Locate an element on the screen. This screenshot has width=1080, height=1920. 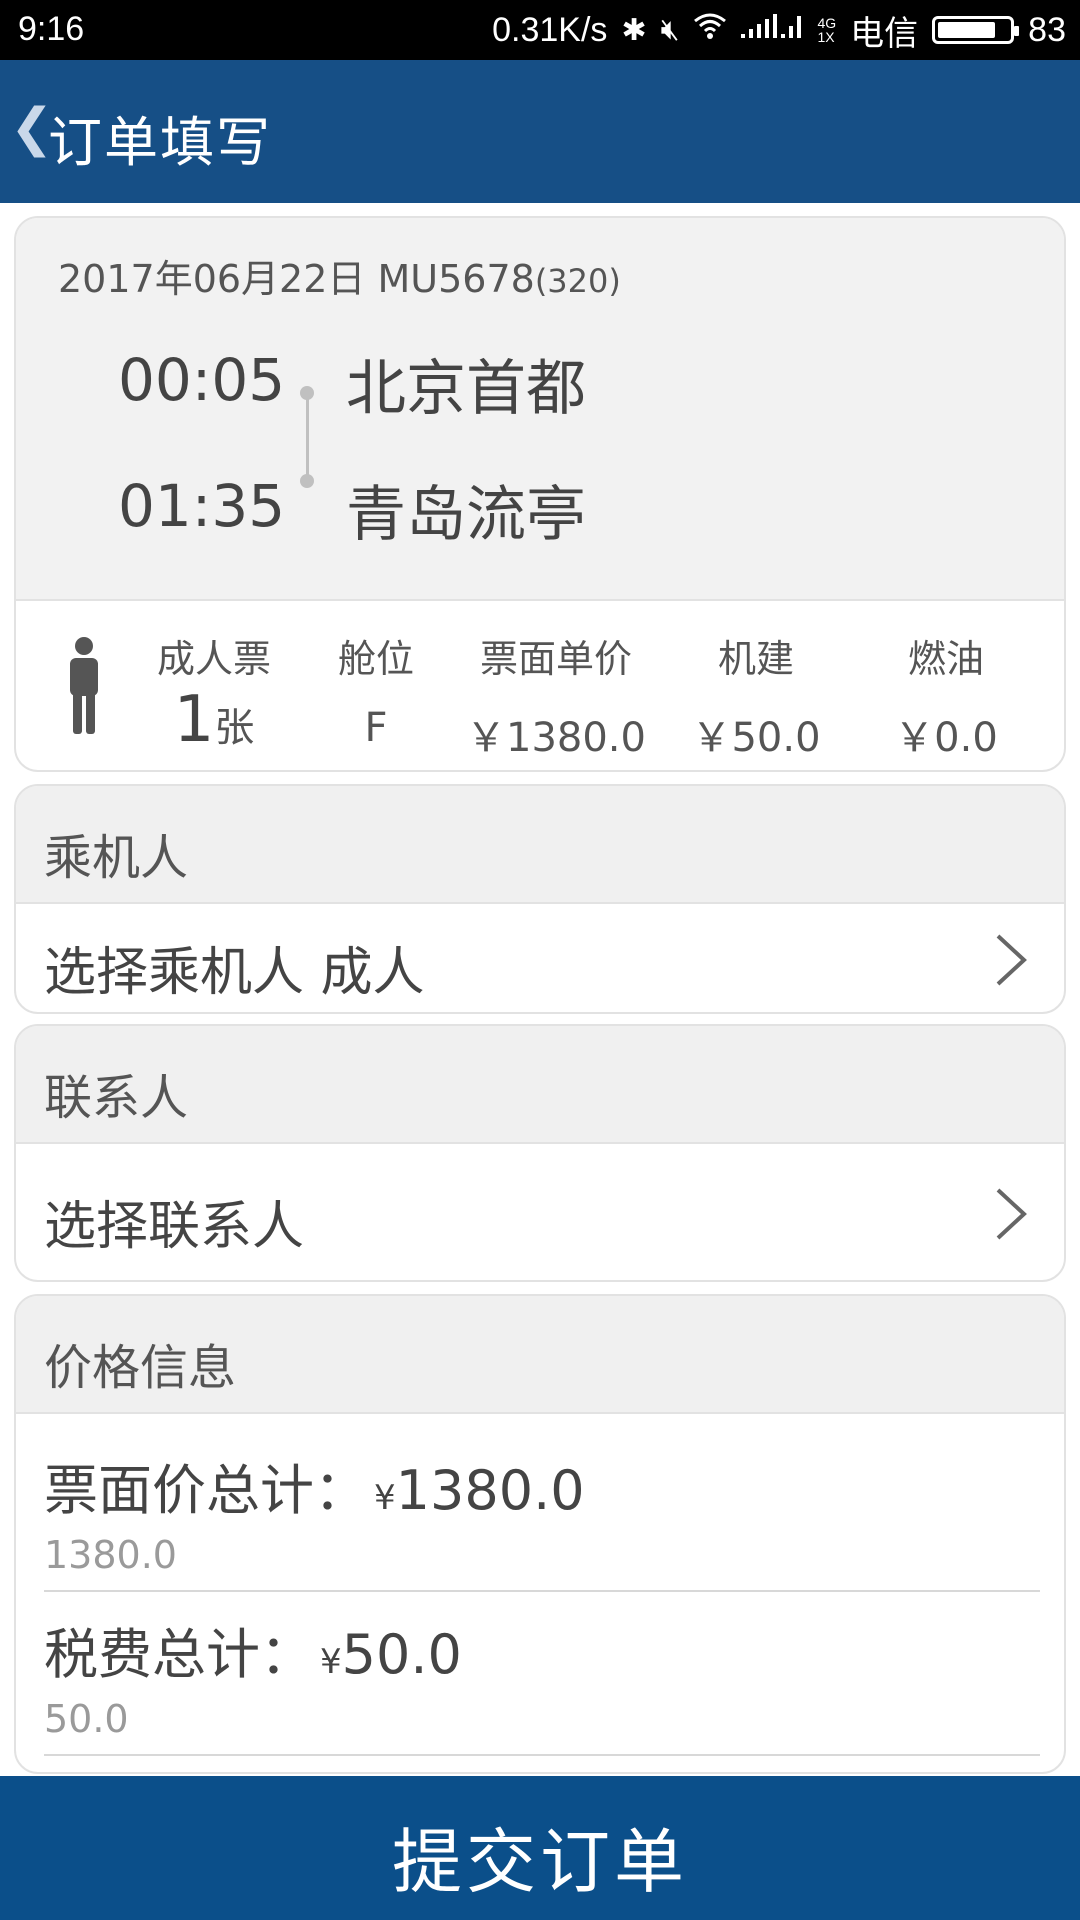
ticket-count: 1 is located at coordinates (194, 720).